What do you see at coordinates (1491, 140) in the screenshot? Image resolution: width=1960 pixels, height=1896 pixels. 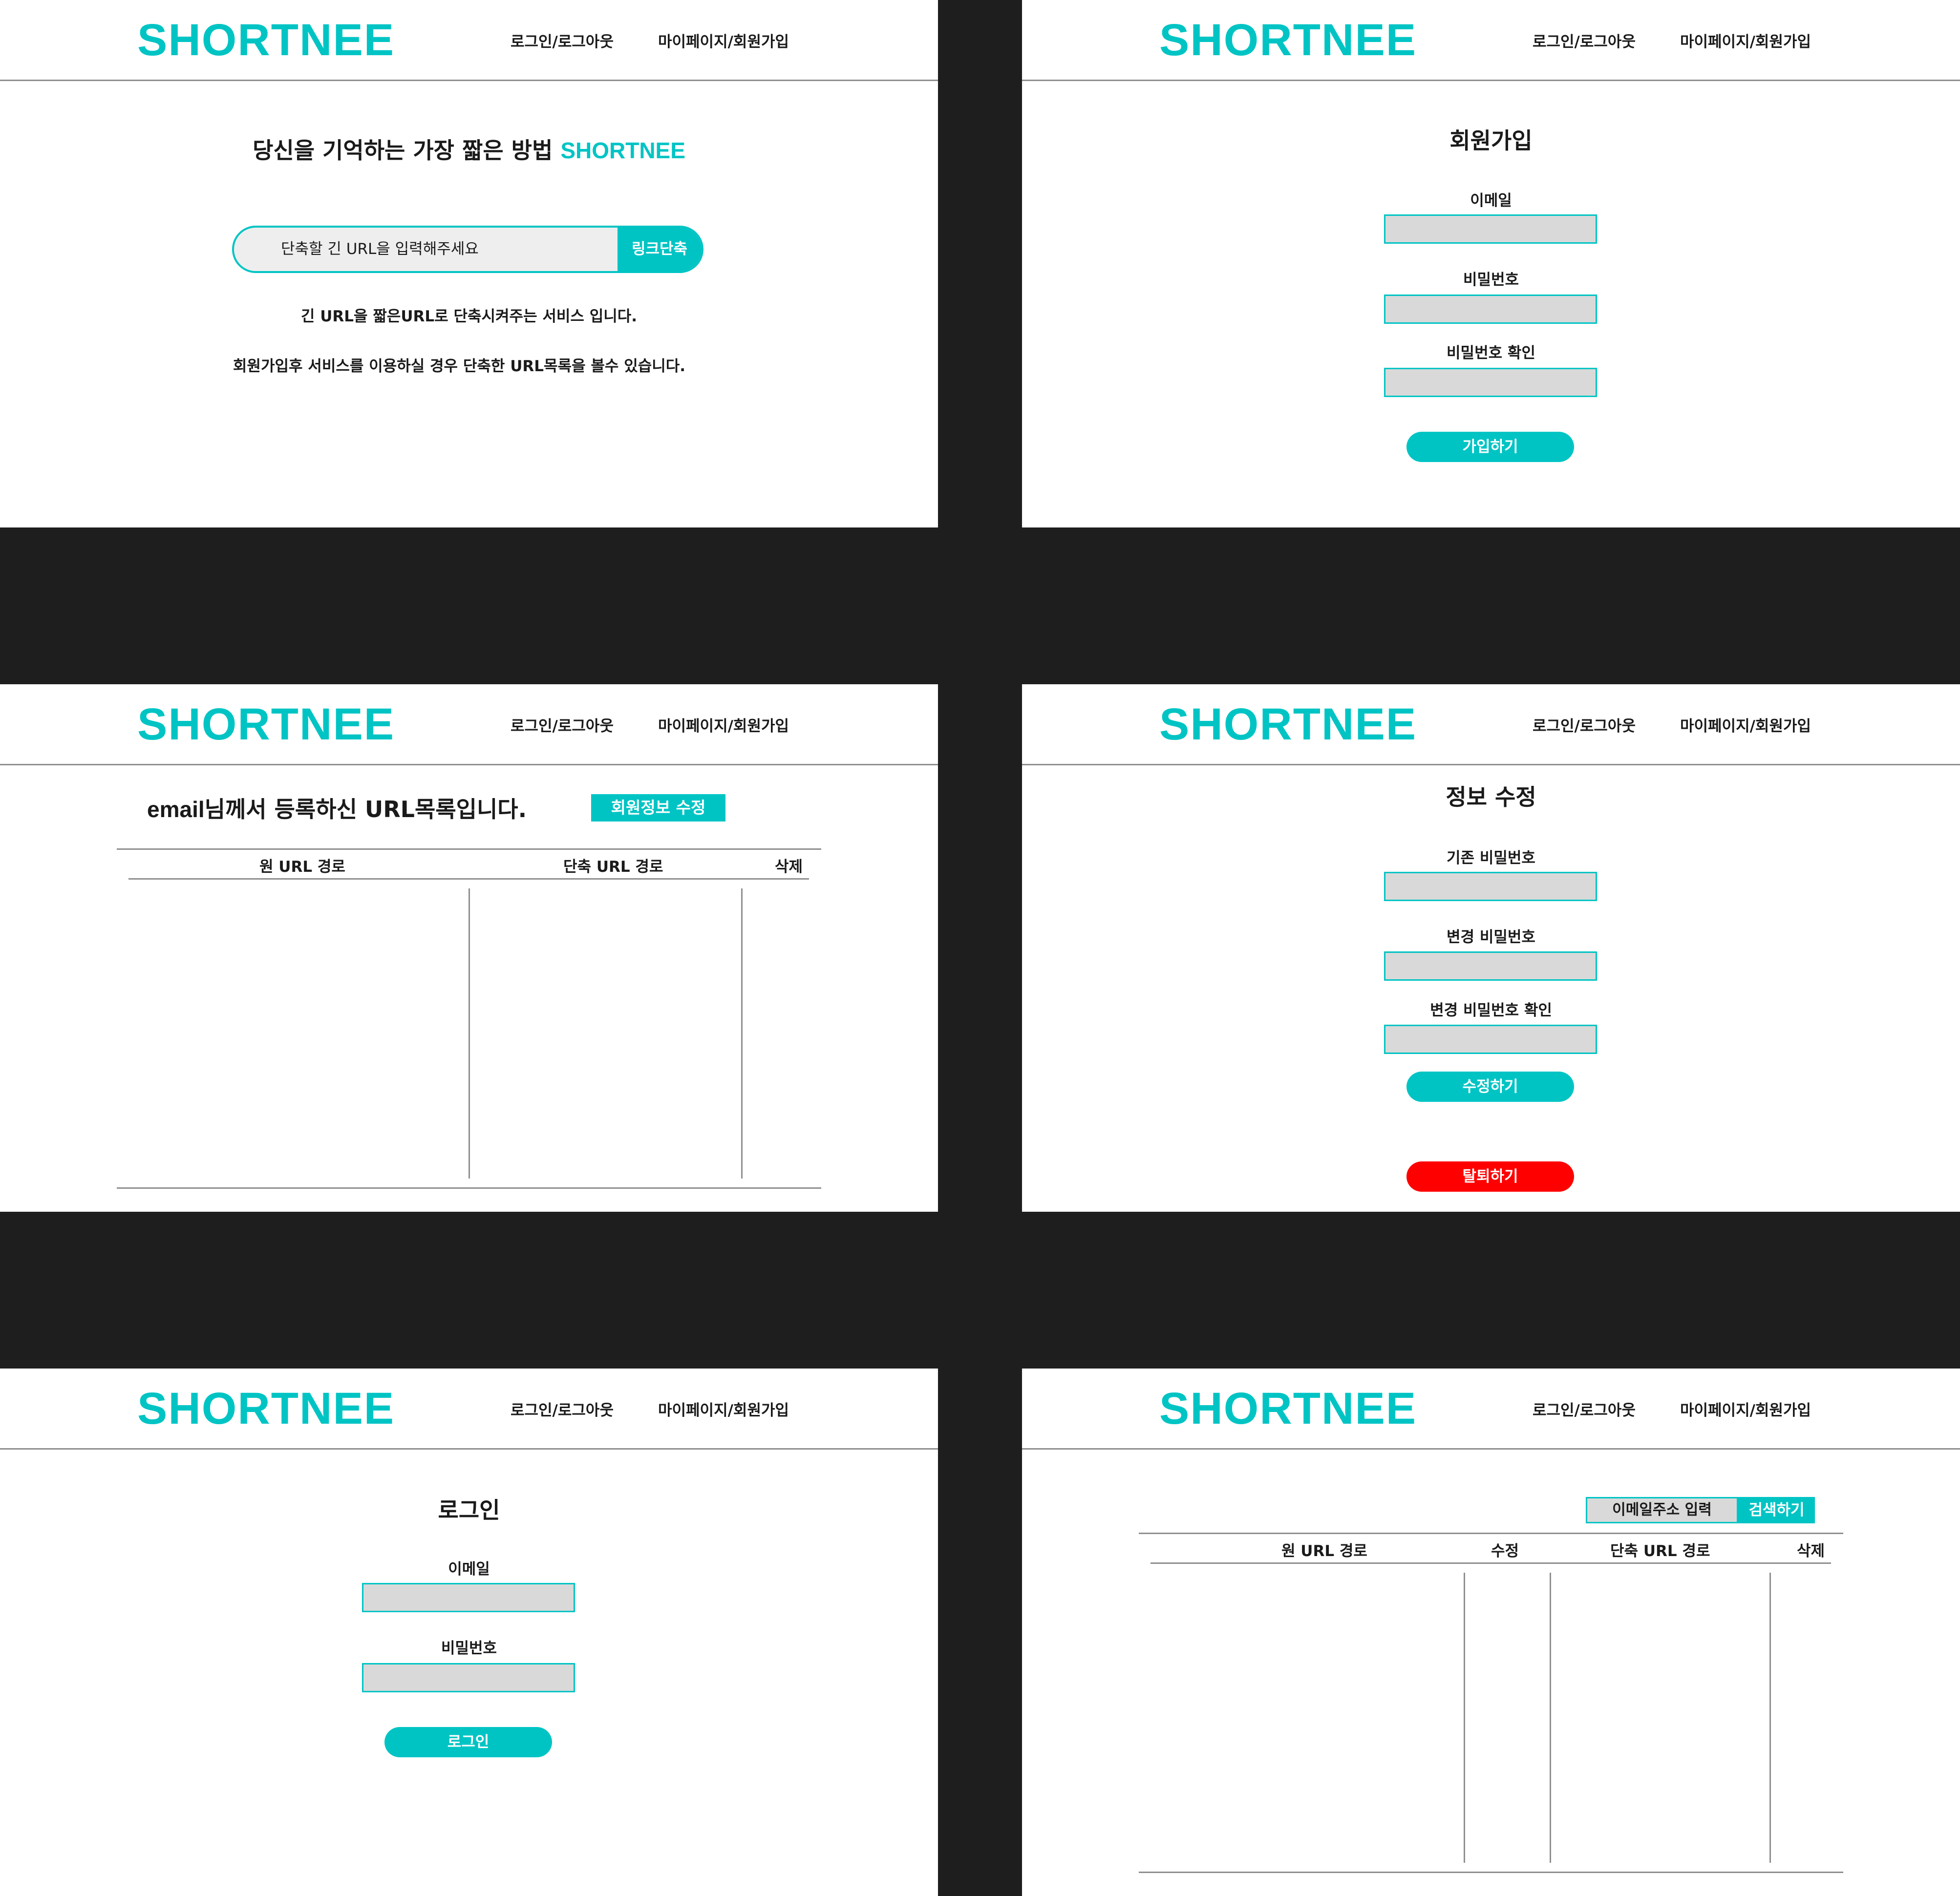 I see `page-title: 회원가입` at bounding box center [1491, 140].